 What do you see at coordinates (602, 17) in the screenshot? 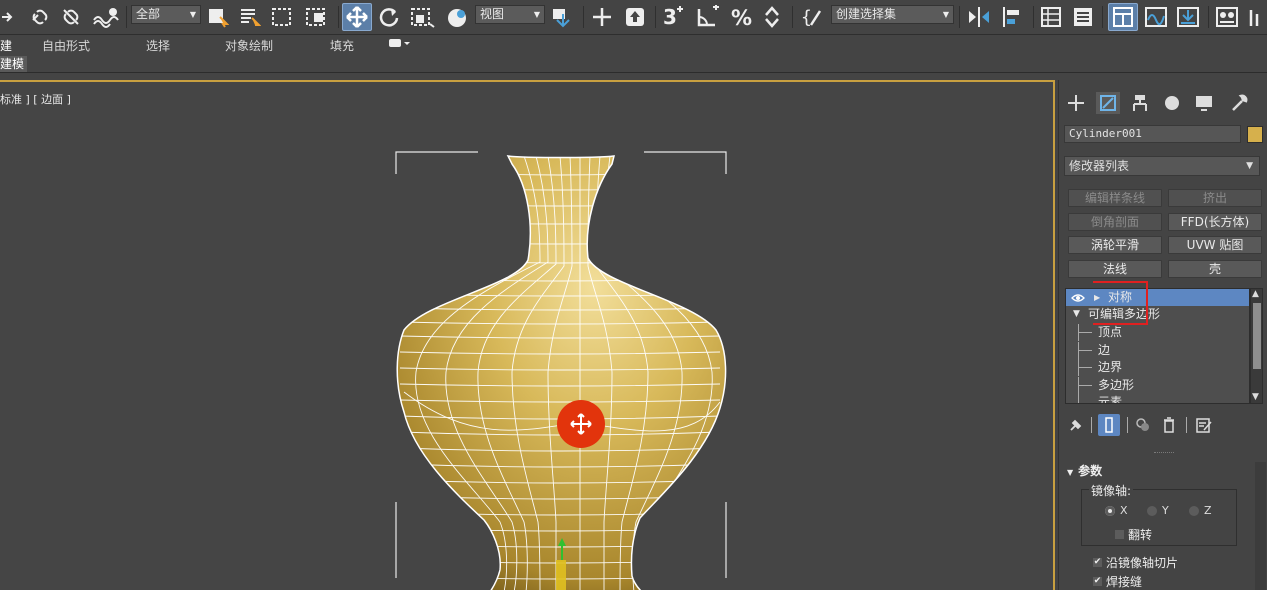
I see `select-and-manipulate-icon` at bounding box center [602, 17].